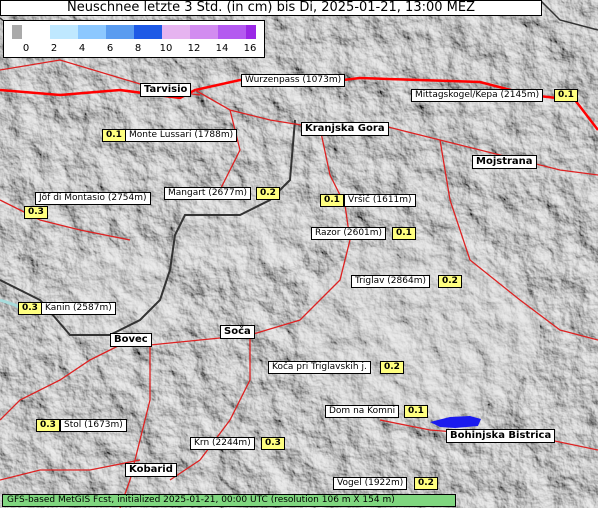  I want to click on town-label: Mojstrana, so click(504, 162).